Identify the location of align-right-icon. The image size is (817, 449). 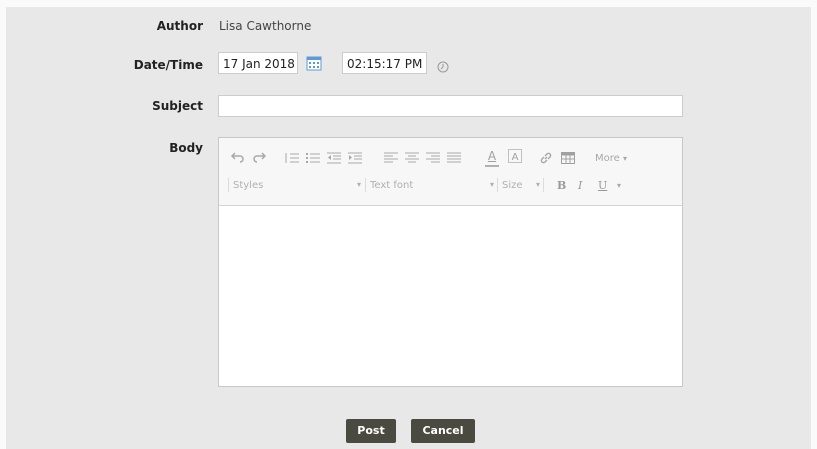
(433, 158).